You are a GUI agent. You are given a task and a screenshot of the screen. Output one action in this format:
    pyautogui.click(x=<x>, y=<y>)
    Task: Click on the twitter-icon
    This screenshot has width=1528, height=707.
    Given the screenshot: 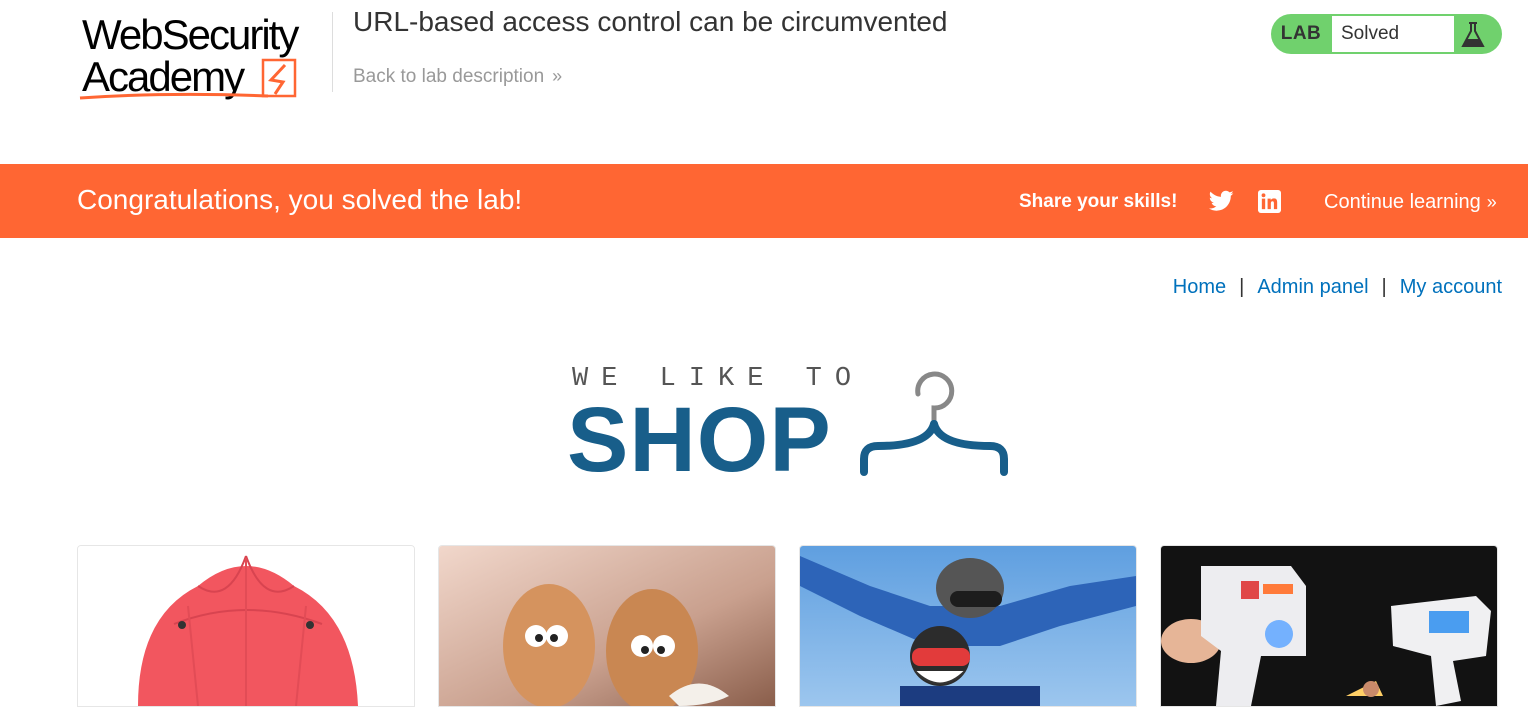 What is the action you would take?
    pyautogui.click(x=1221, y=201)
    